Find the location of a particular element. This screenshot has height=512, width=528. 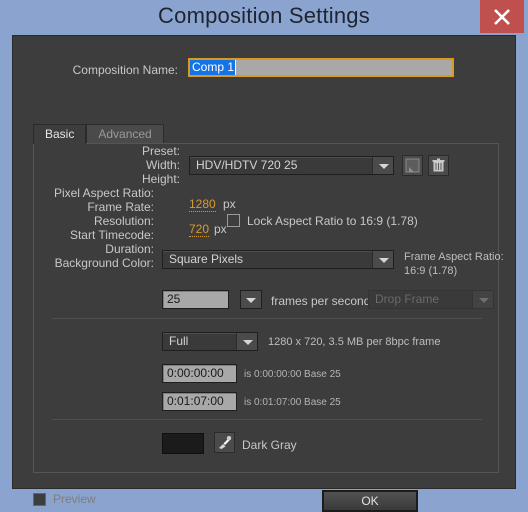

frame-rate-label: Frame Rate: is located at coordinates (120, 207).